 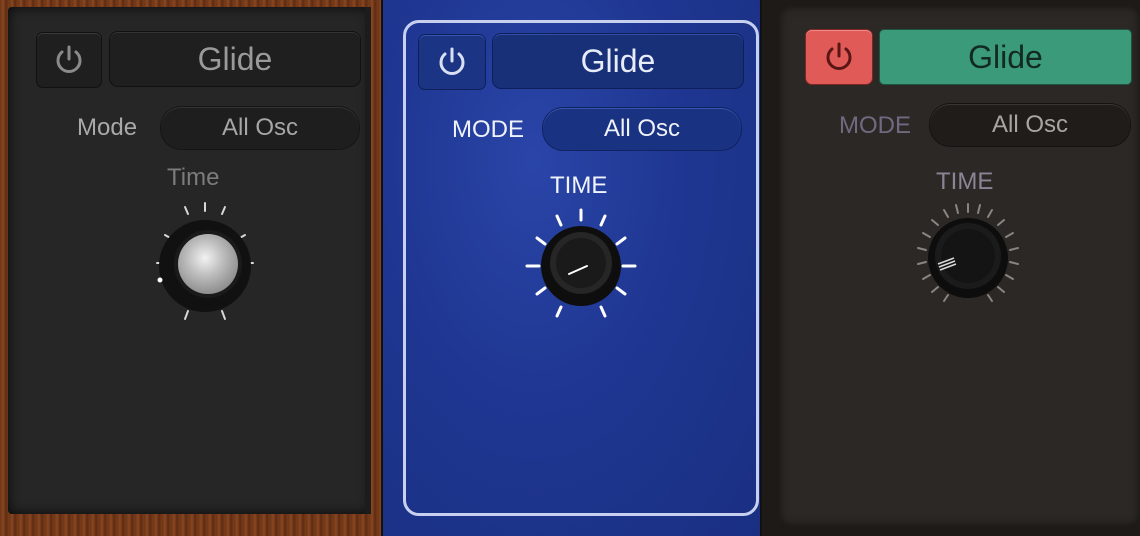 I want to click on time-label: Time, so click(x=193, y=177).